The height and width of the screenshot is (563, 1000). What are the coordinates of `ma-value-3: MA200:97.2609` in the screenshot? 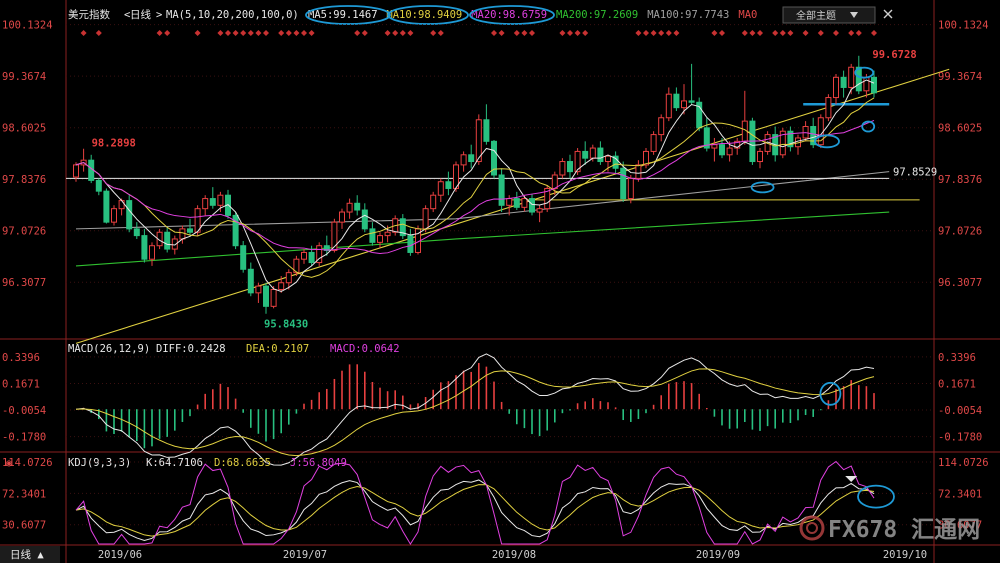 It's located at (597, 15).